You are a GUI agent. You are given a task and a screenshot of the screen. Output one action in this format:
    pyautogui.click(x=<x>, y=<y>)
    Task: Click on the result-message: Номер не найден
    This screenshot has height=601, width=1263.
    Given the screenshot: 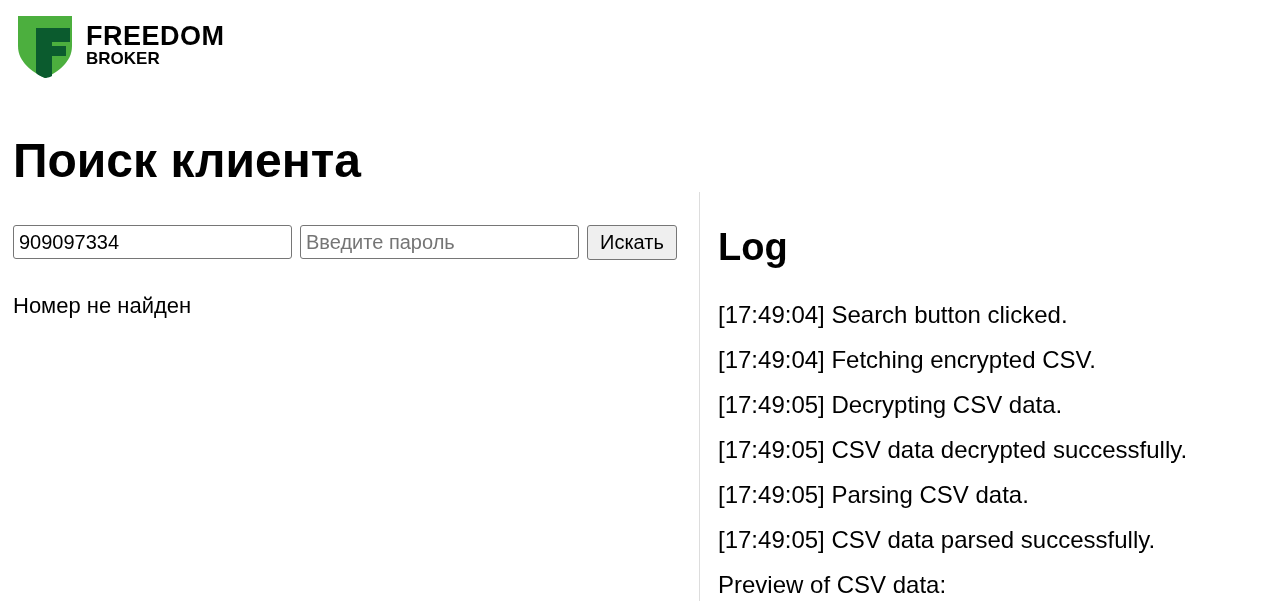 What is the action you would take?
    pyautogui.click(x=103, y=306)
    